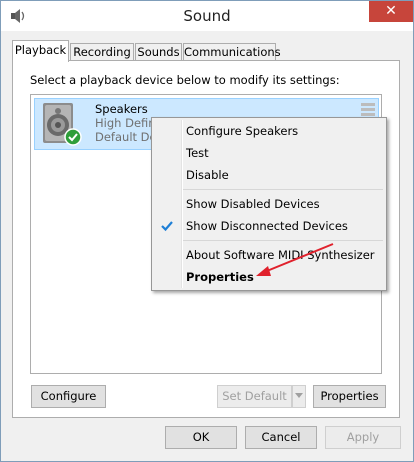 Image resolution: width=414 pixels, height=462 pixels. What do you see at coordinates (253, 204) in the screenshot?
I see `menu-item-show-disabled: Show Disabled Devices` at bounding box center [253, 204].